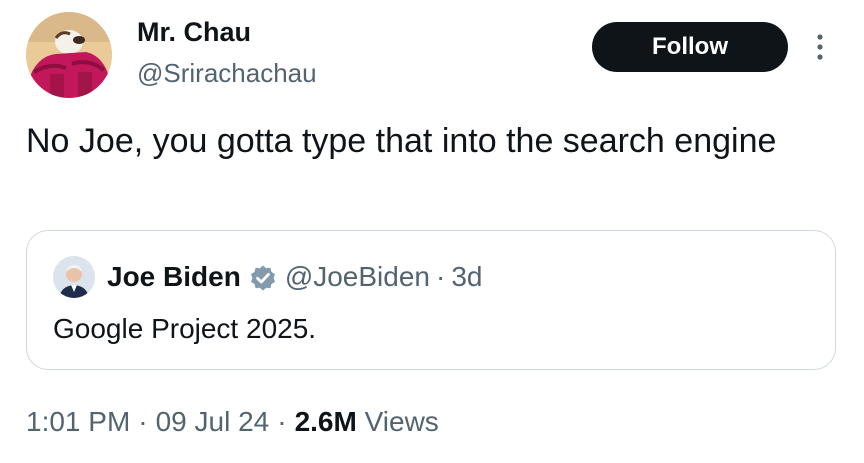 The image size is (864, 463). Describe the element at coordinates (401, 421) in the screenshot. I see `views-label: Views` at that location.